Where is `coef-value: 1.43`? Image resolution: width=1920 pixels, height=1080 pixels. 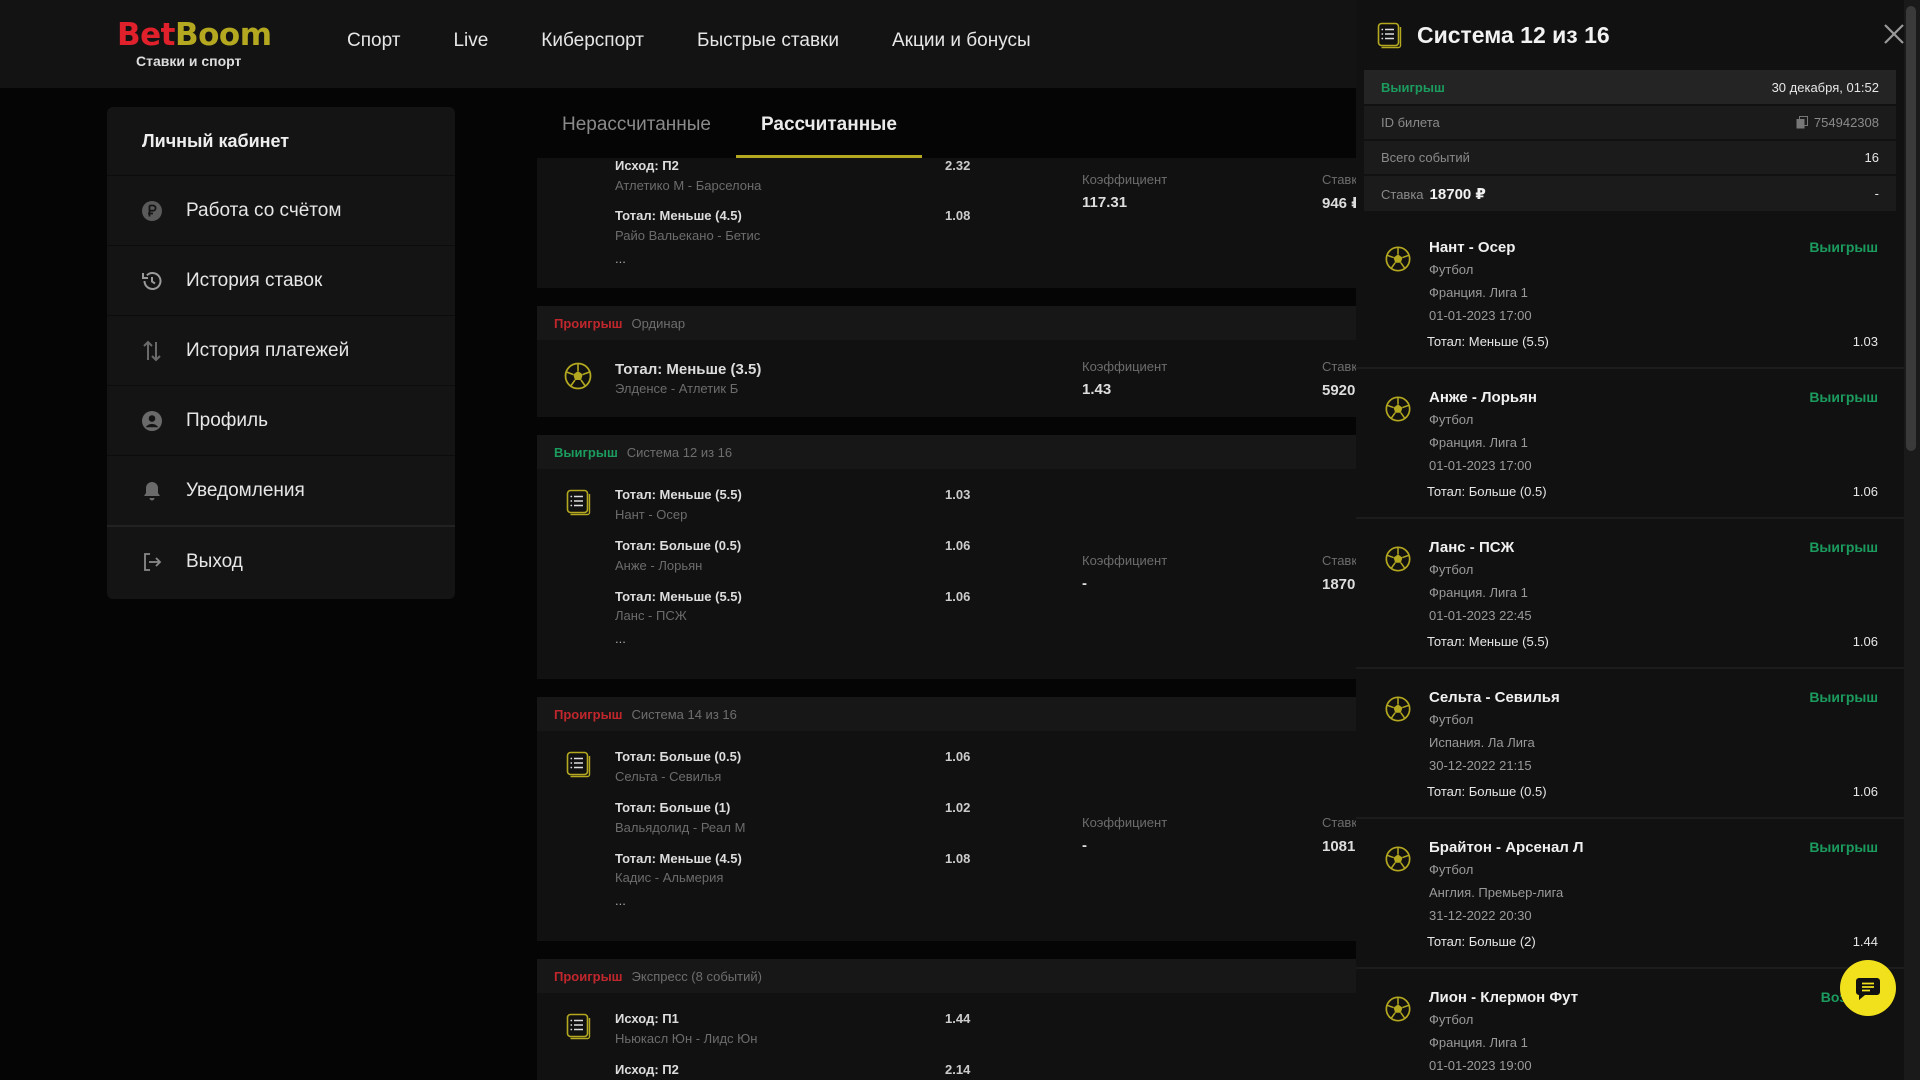 coef-value: 1.43 is located at coordinates (1097, 389).